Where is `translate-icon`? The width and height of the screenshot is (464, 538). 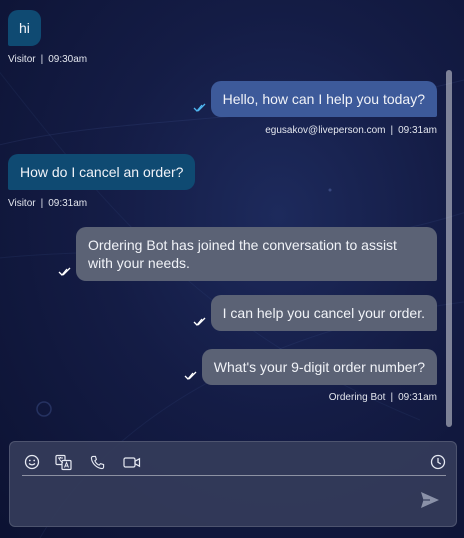 translate-icon is located at coordinates (63, 462).